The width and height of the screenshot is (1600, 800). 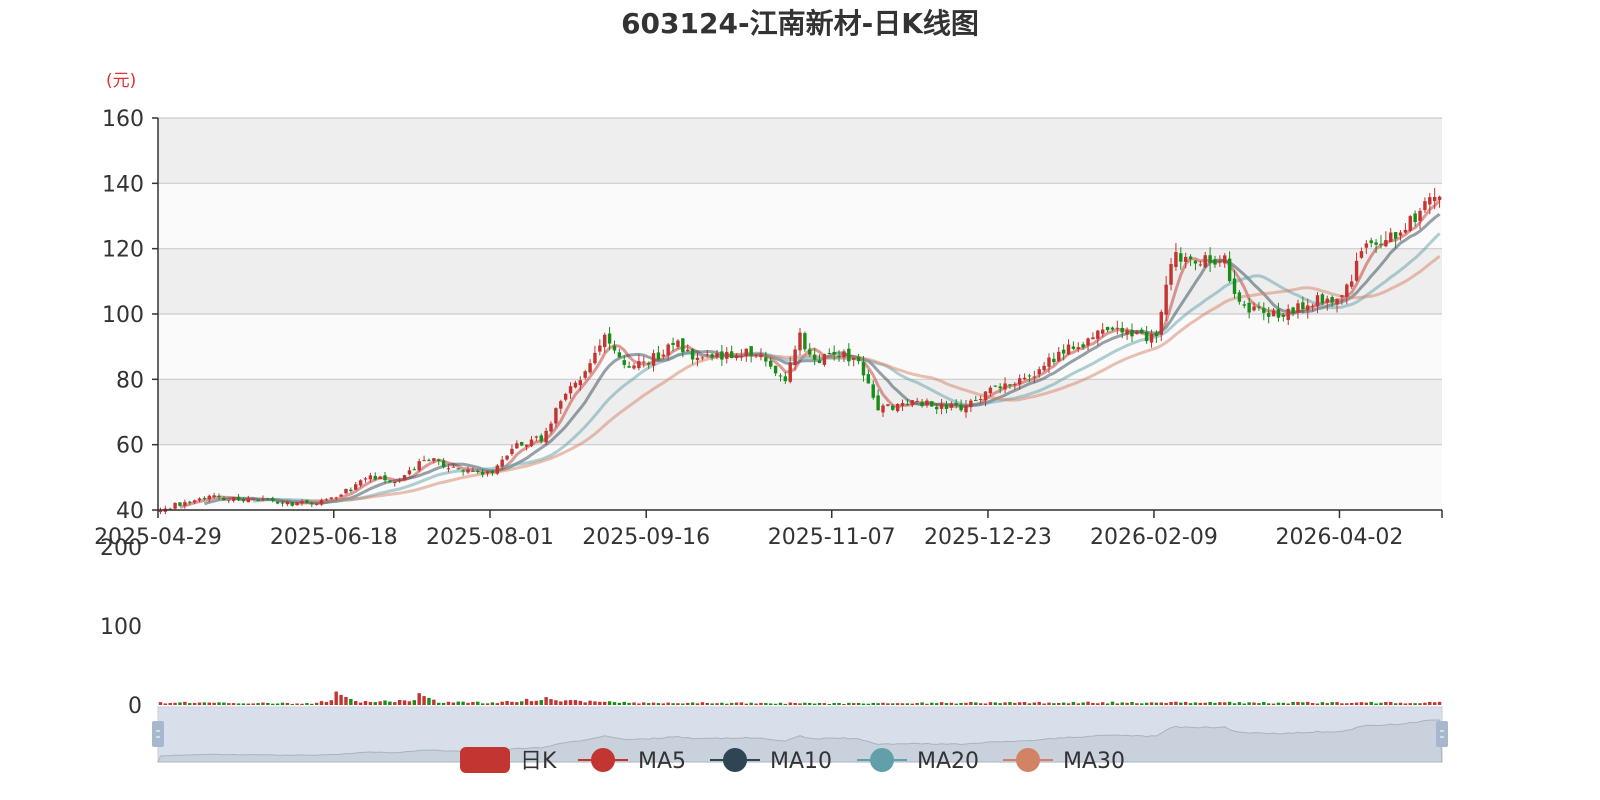 What do you see at coordinates (538, 761) in the screenshot?
I see `legend-label: 日K` at bounding box center [538, 761].